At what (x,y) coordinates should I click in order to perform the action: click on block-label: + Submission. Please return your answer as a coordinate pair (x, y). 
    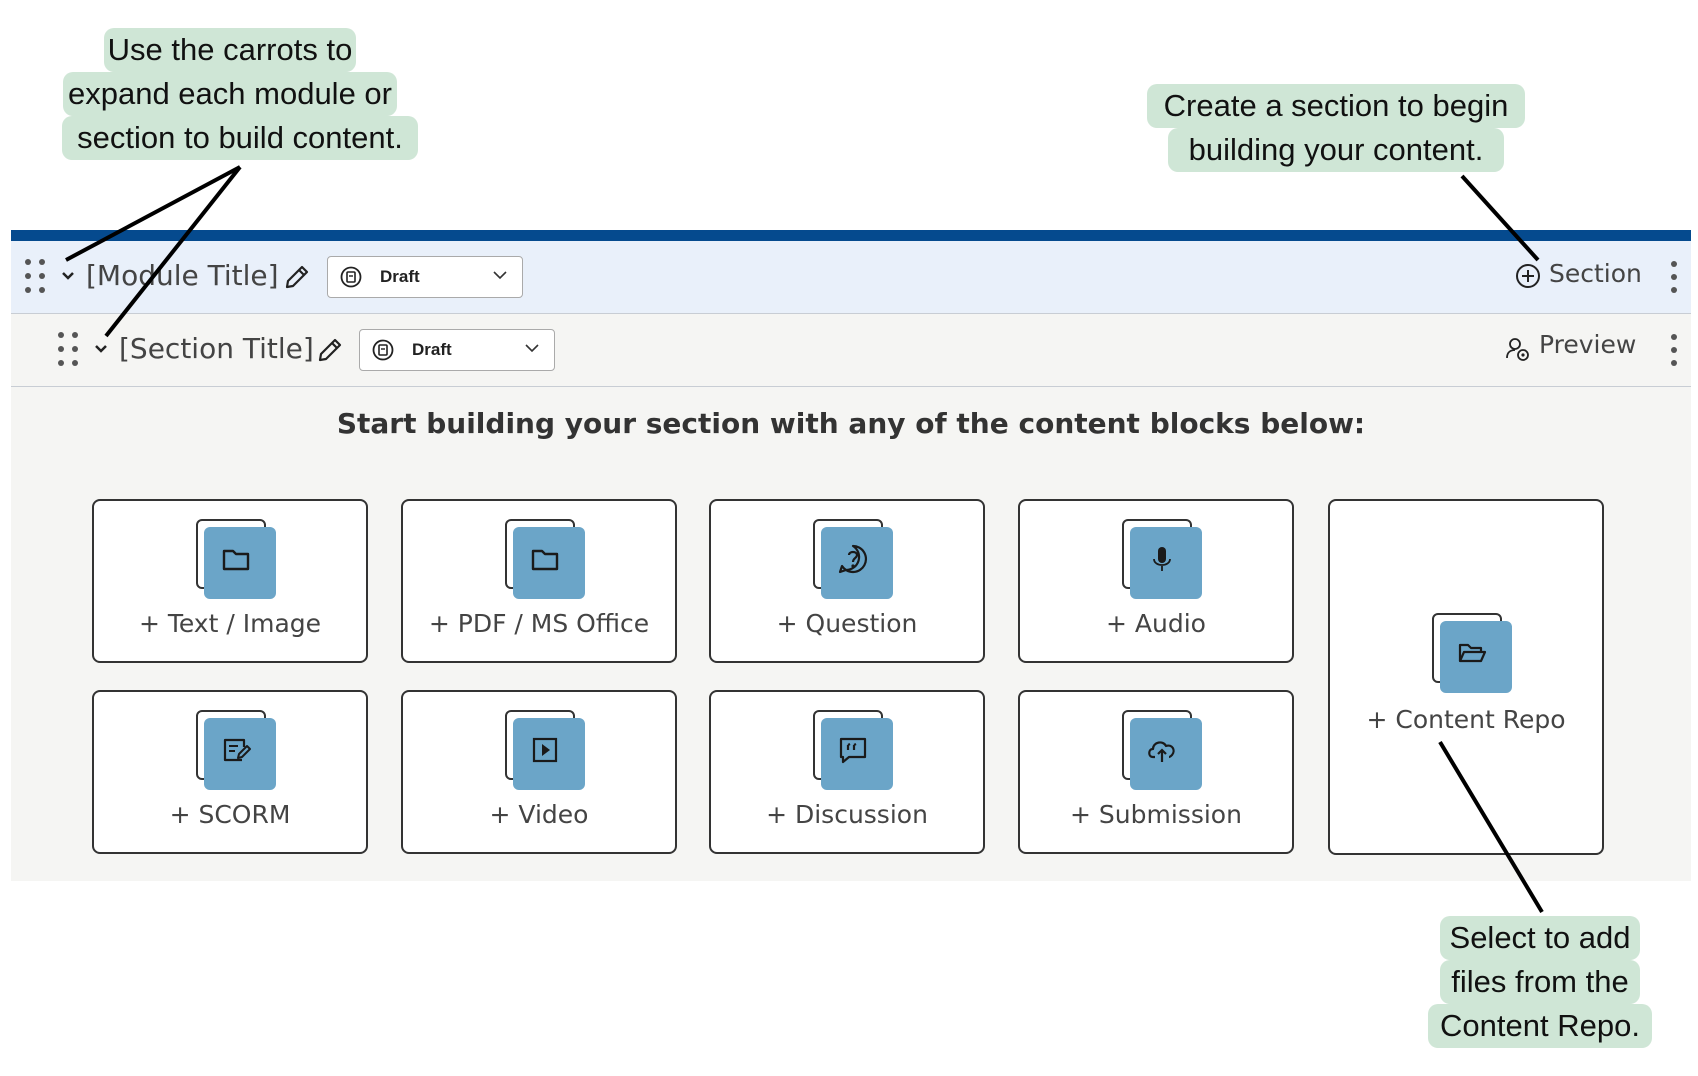
    Looking at the image, I should click on (1156, 814).